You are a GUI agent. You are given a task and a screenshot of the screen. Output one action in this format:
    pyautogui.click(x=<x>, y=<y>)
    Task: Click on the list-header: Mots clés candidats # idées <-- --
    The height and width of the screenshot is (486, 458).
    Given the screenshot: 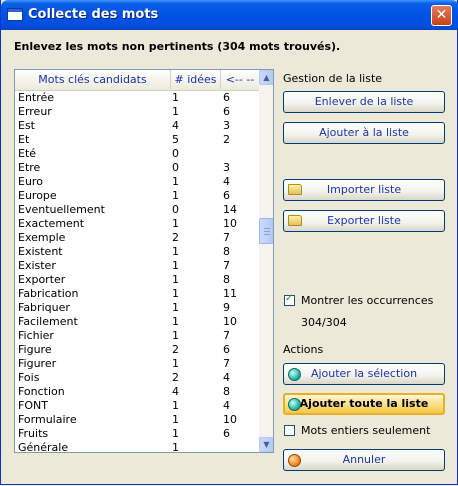 What is the action you would take?
    pyautogui.click(x=137, y=80)
    